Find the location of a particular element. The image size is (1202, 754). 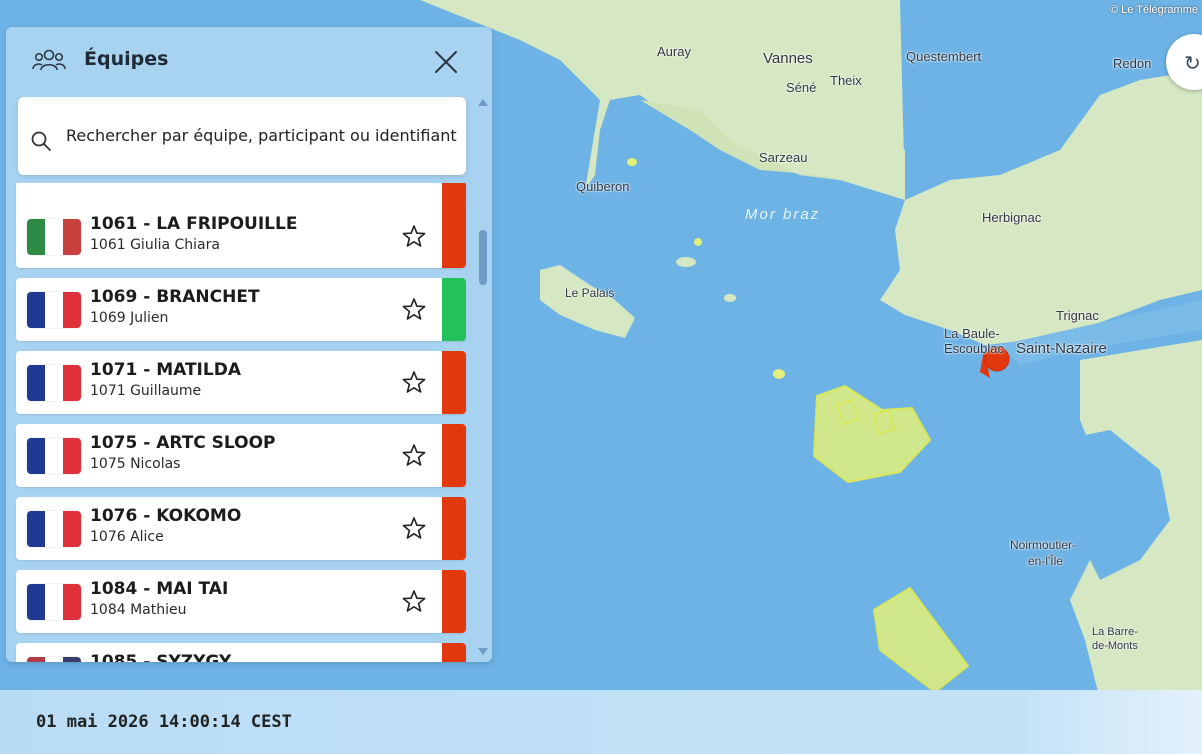

footer-bar: 01 mai 2026 14:00:14 CEST is located at coordinates (601, 722).